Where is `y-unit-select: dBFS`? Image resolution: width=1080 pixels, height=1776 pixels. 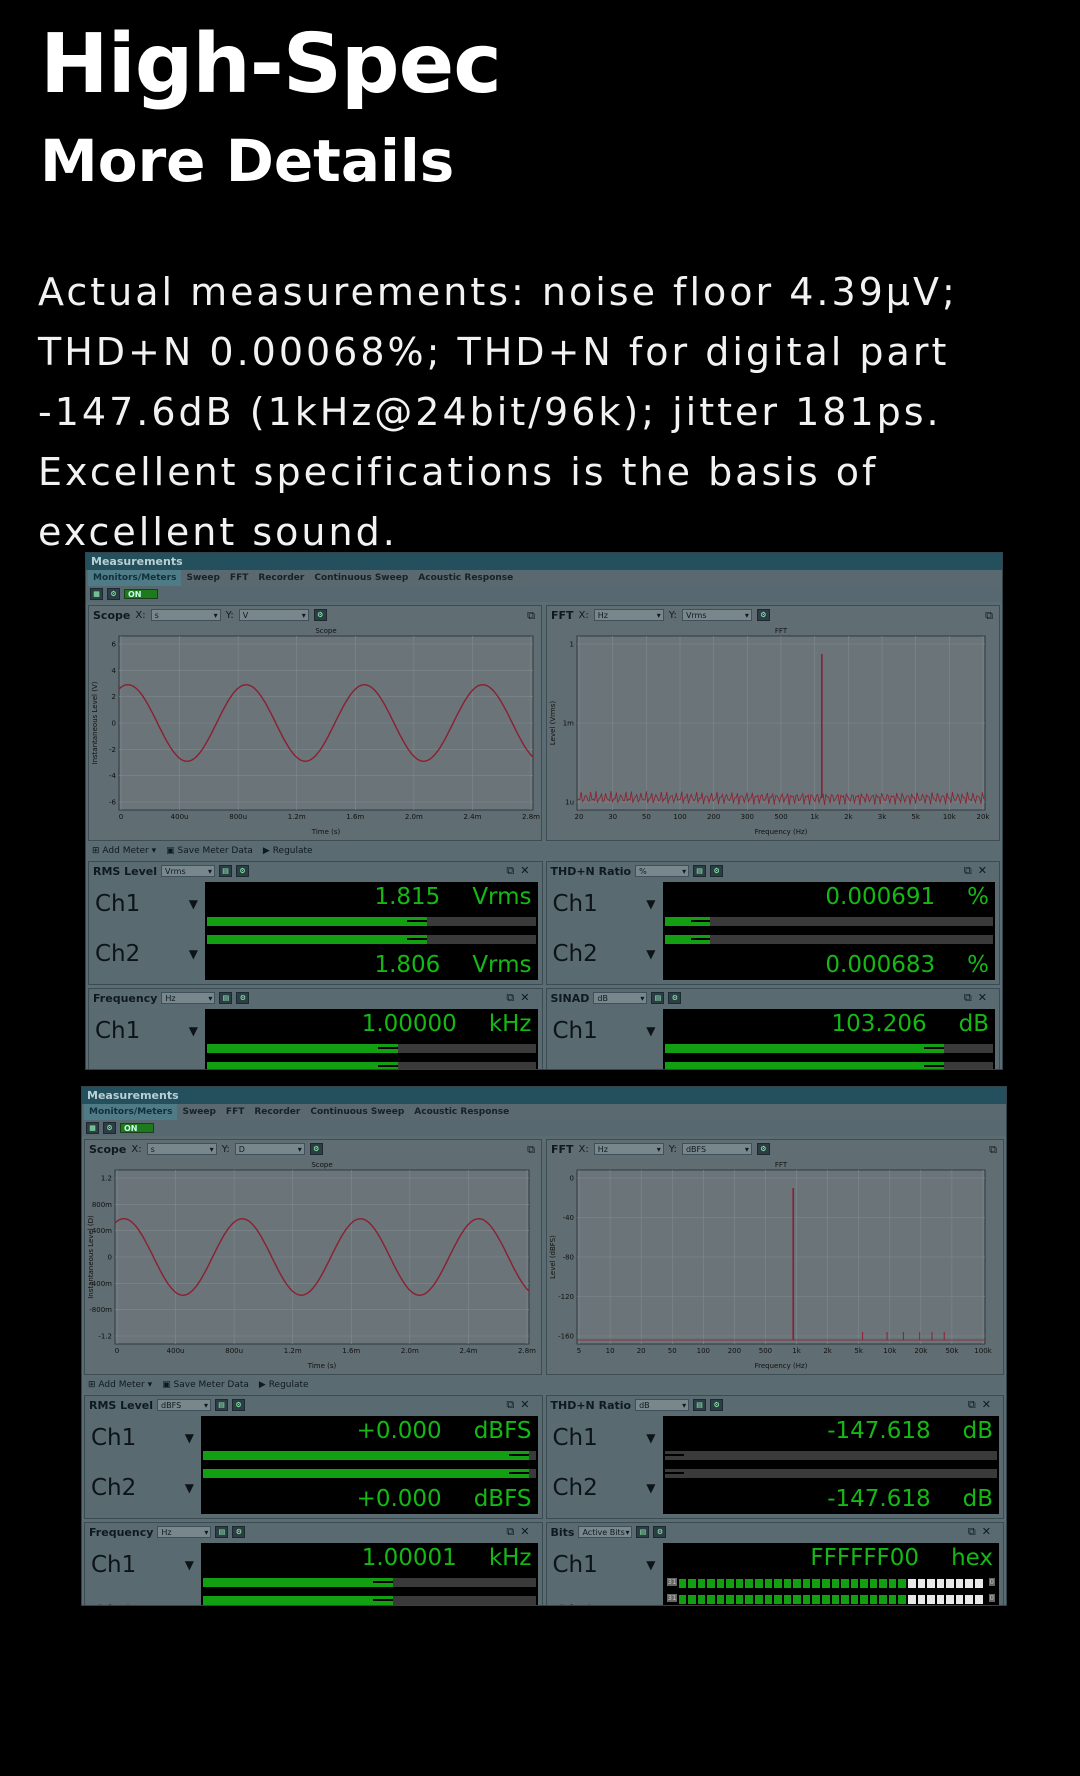 y-unit-select: dBFS is located at coordinates (716, 1149).